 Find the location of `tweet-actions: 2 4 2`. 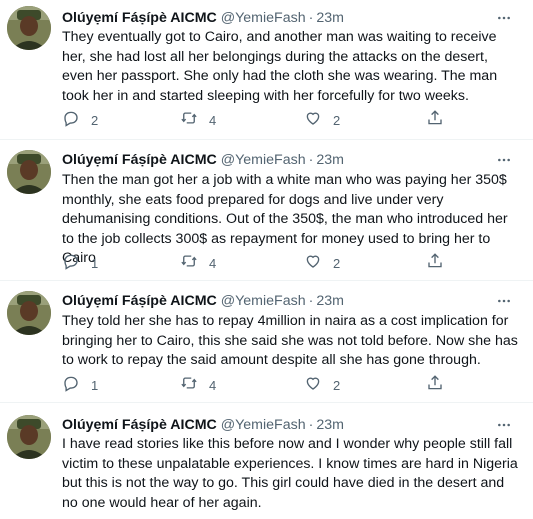

tweet-actions: 2 4 2 is located at coordinates (262, 120).